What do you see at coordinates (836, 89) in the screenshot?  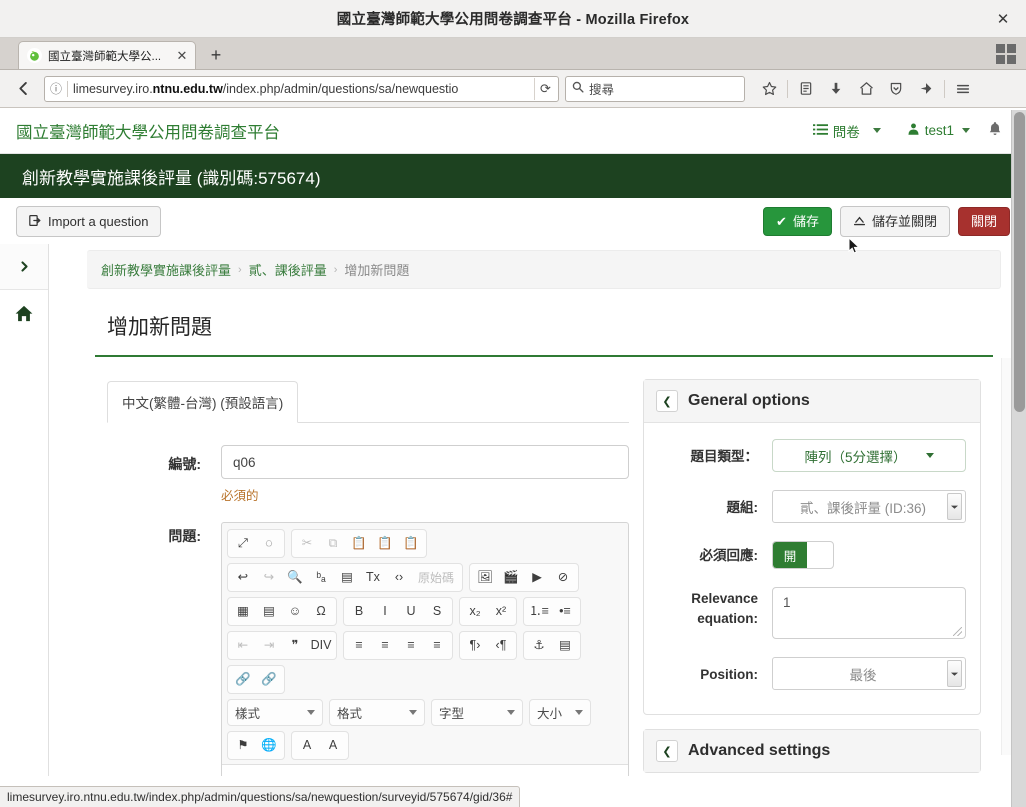 I see `downloads-icon` at bounding box center [836, 89].